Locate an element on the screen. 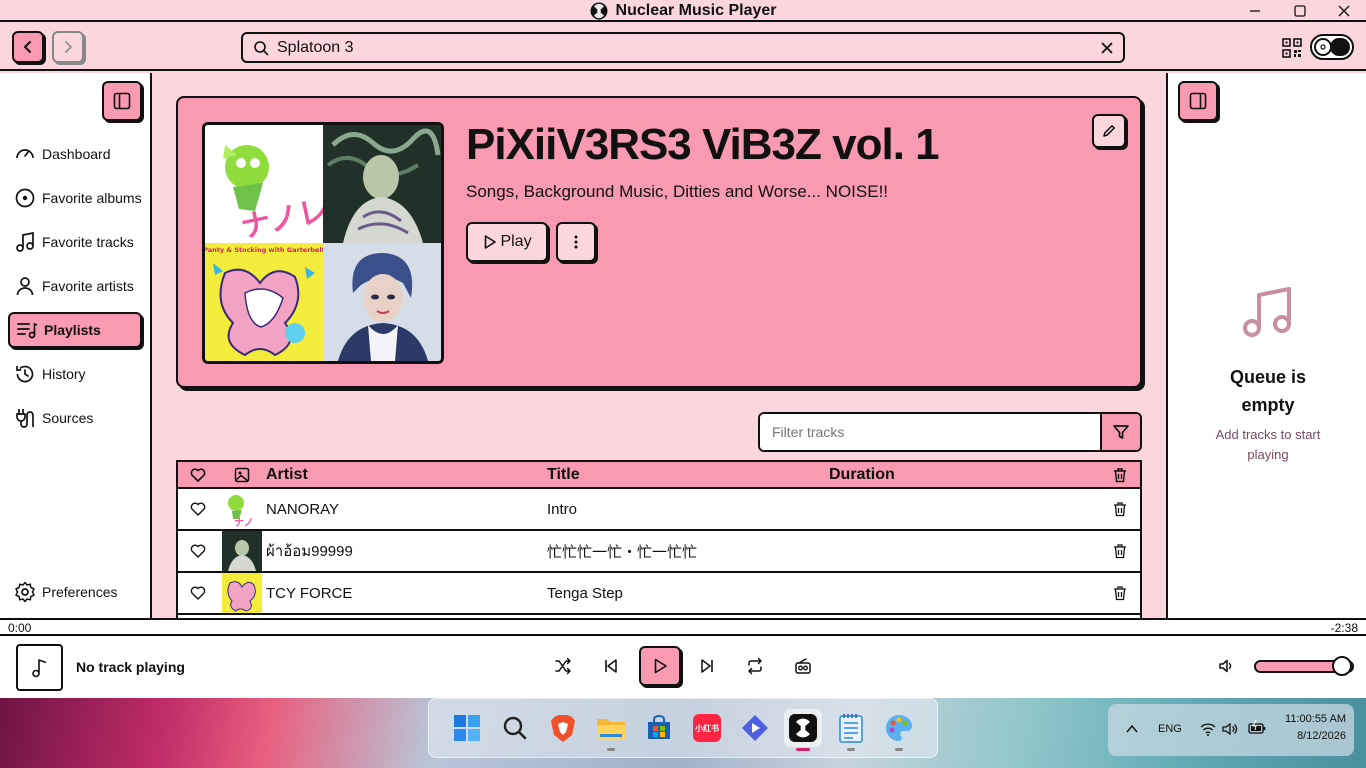 The height and width of the screenshot is (768, 1366). file-explorer-icon is located at coordinates (611, 730).